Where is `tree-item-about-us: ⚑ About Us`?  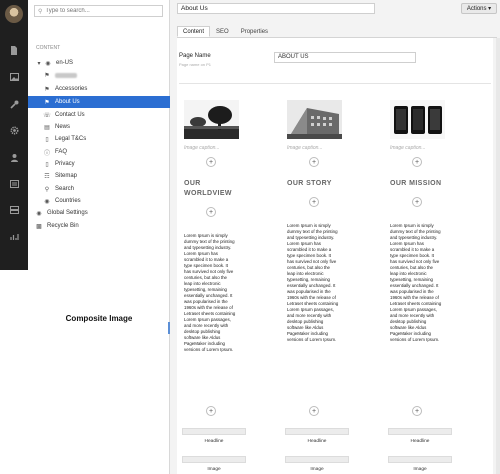
tree-item-about-us: ⚑ About Us is located at coordinates (99, 102).